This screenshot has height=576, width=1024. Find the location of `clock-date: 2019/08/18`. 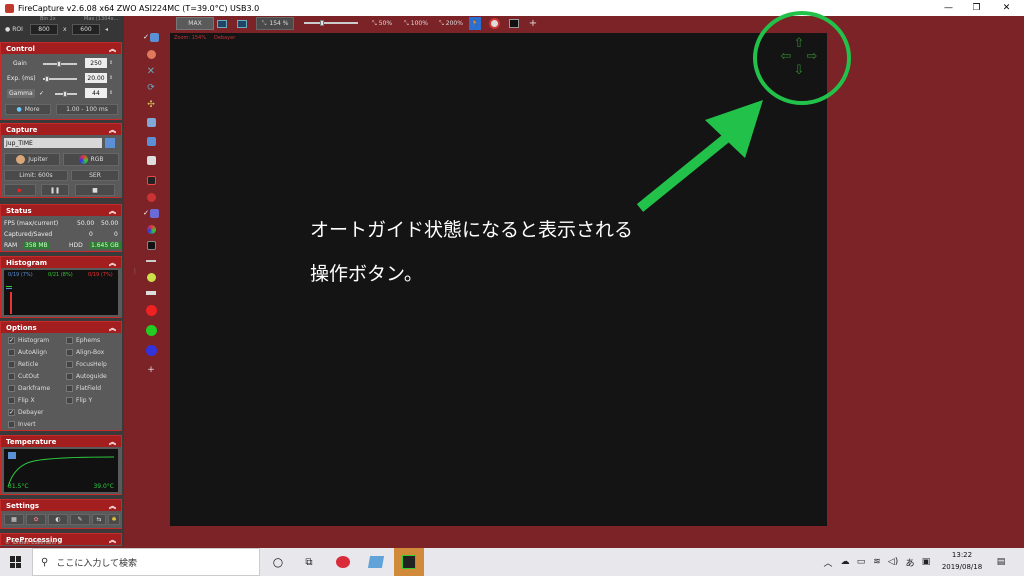

clock-date: 2019/08/18 is located at coordinates (962, 567).